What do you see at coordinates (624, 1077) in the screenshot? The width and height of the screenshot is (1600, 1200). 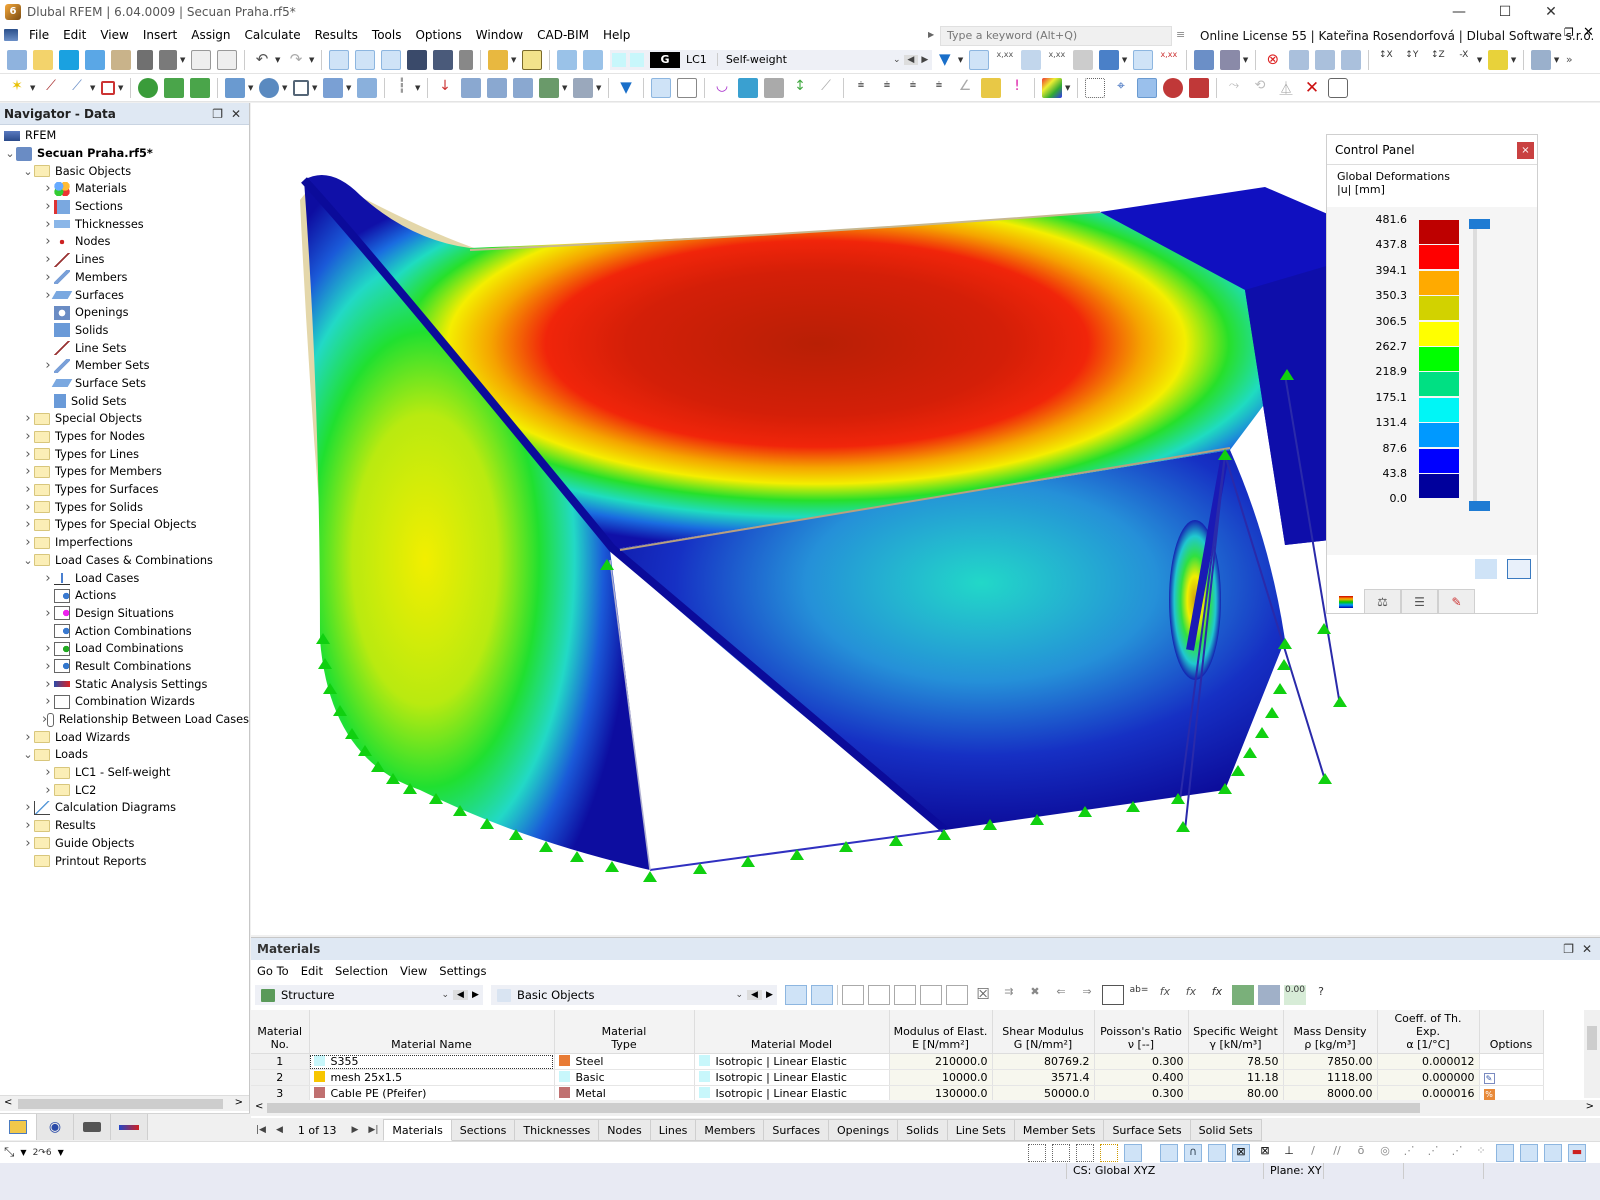 I see `material-type-cell: Basic` at bounding box center [624, 1077].